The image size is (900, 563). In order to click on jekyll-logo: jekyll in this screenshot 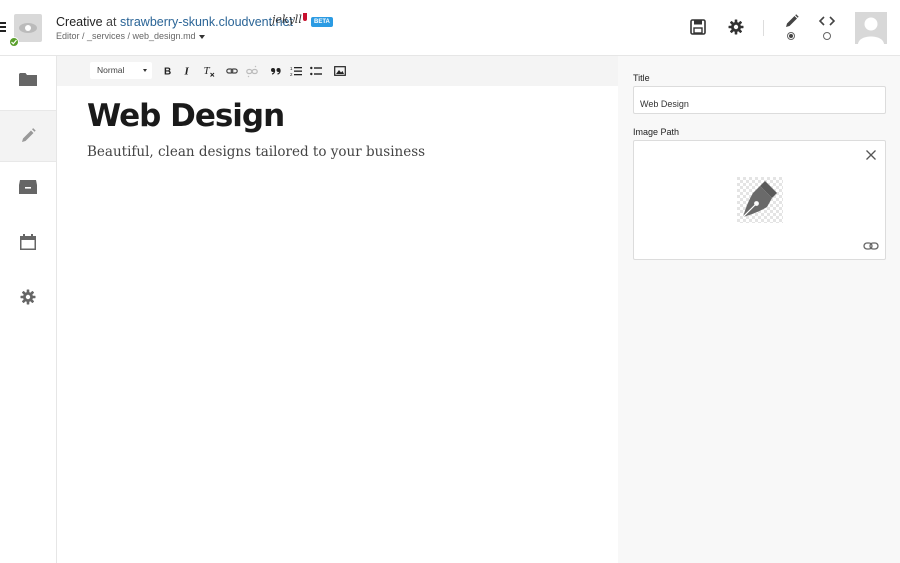, I will do `click(289, 19)`.